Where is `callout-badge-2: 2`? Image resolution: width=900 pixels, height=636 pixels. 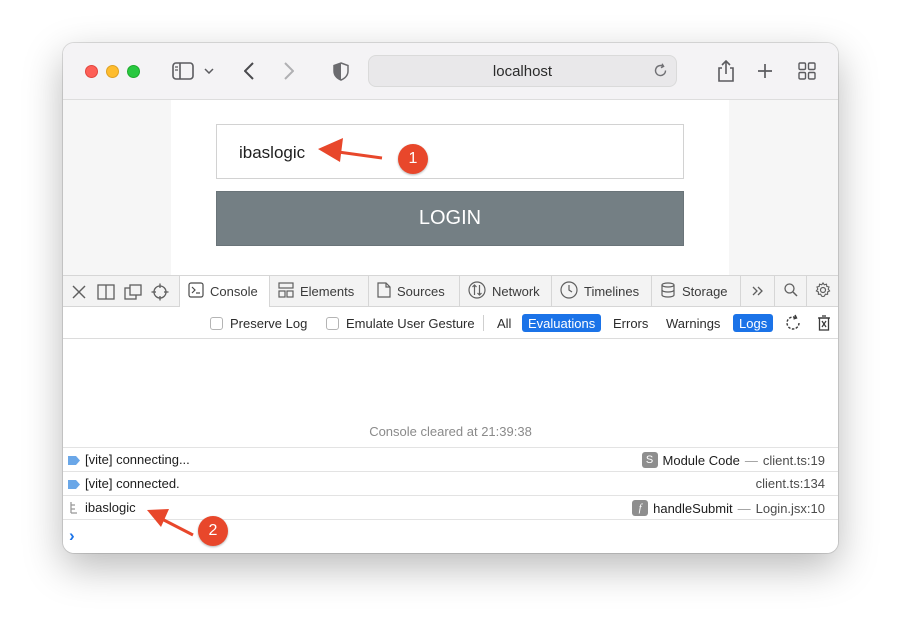
callout-badge-2: 2 is located at coordinates (213, 531).